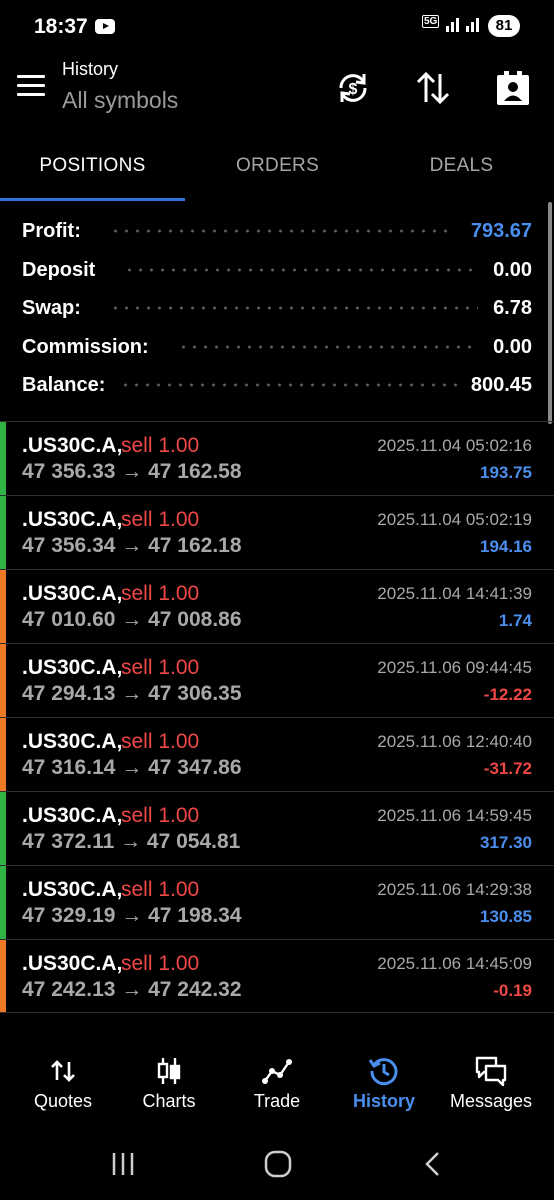 This screenshot has width=554, height=1200. I want to click on trade-icon, so click(277, 1071).